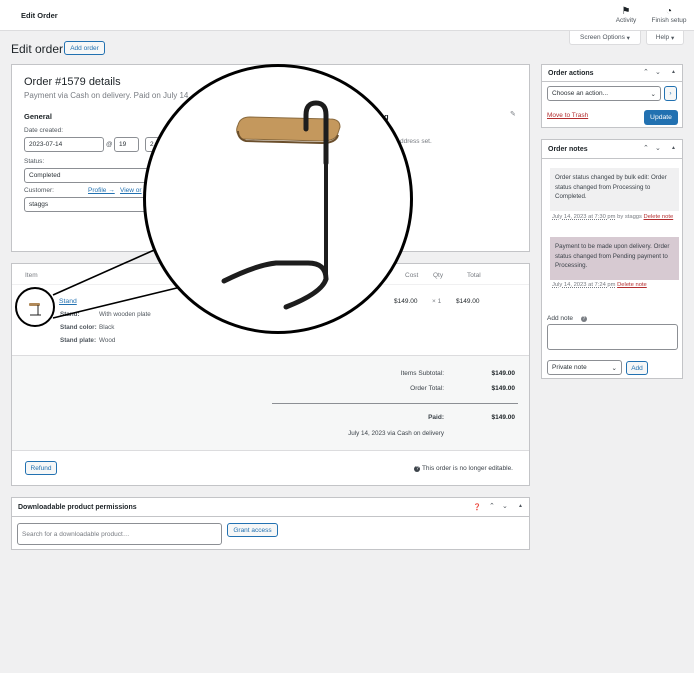 The image size is (694, 673). Describe the element at coordinates (416, 141) in the screenshot. I see `billing-address-text: ddress set.` at that location.